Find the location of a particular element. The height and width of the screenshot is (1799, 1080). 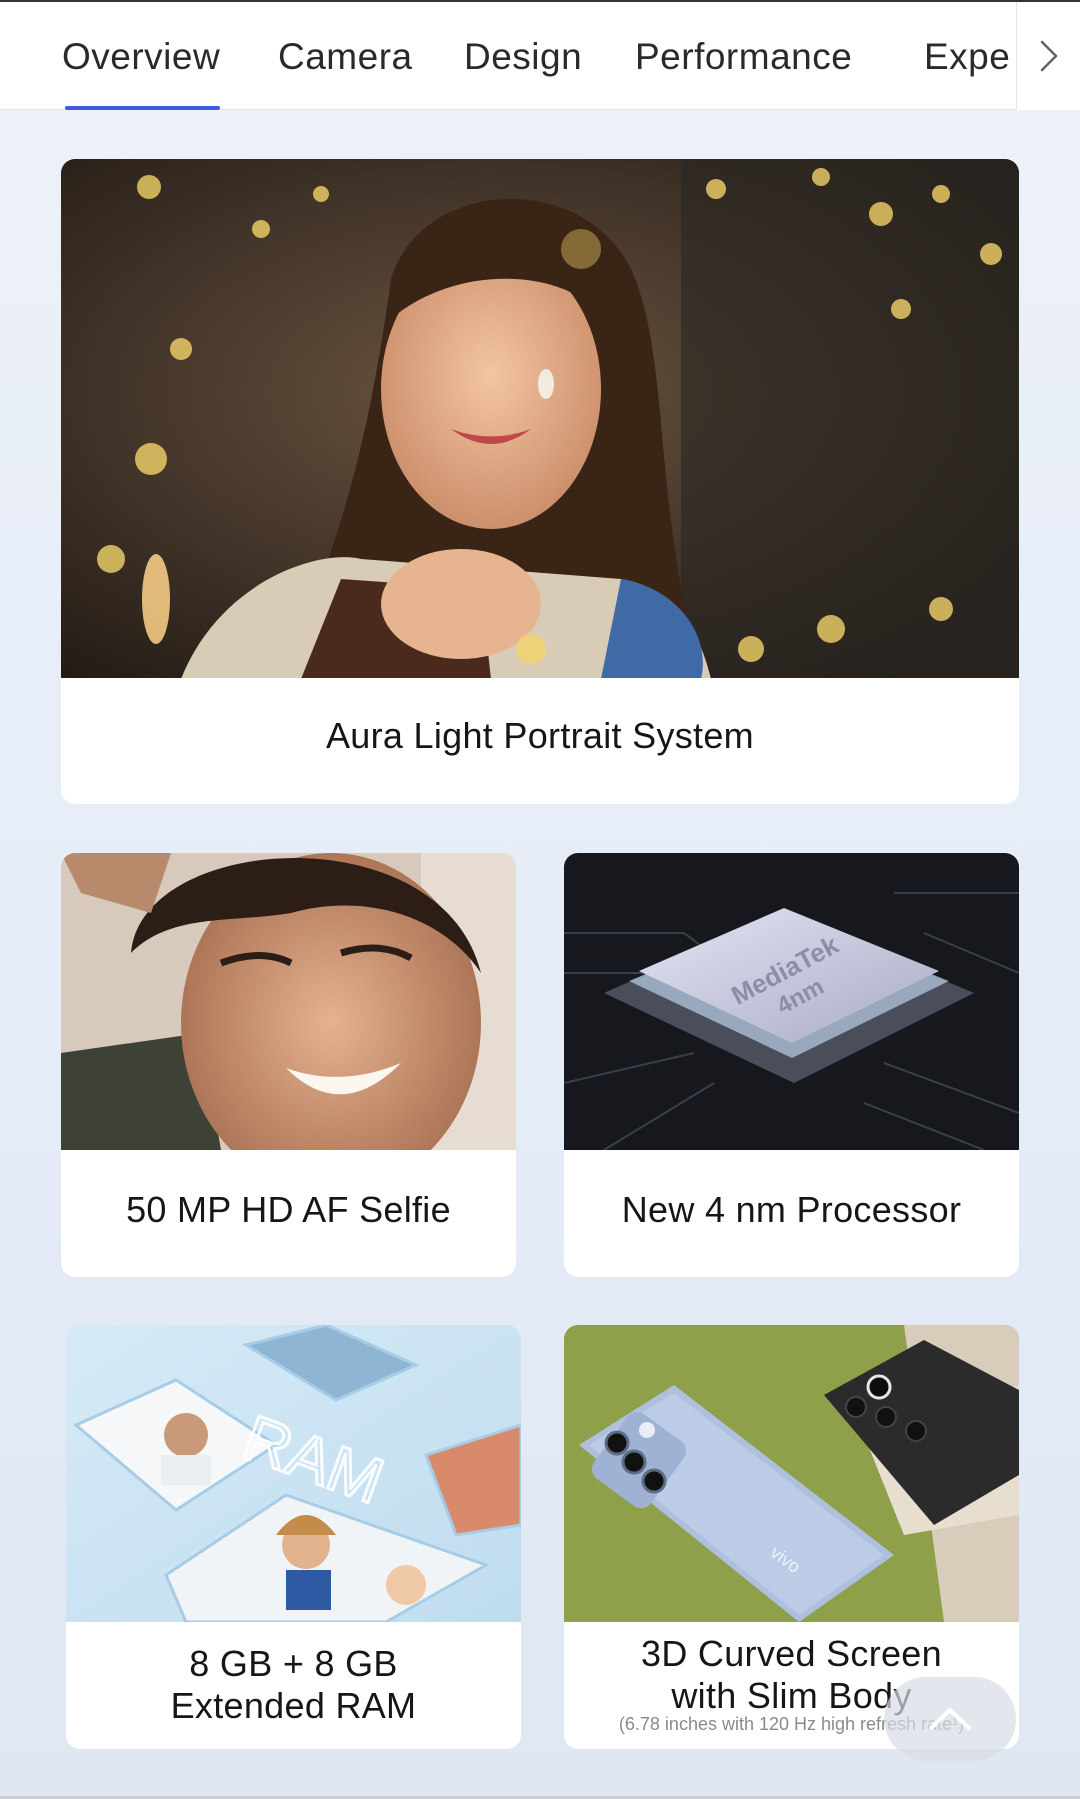

tab-design: Design is located at coordinates (523, 56).